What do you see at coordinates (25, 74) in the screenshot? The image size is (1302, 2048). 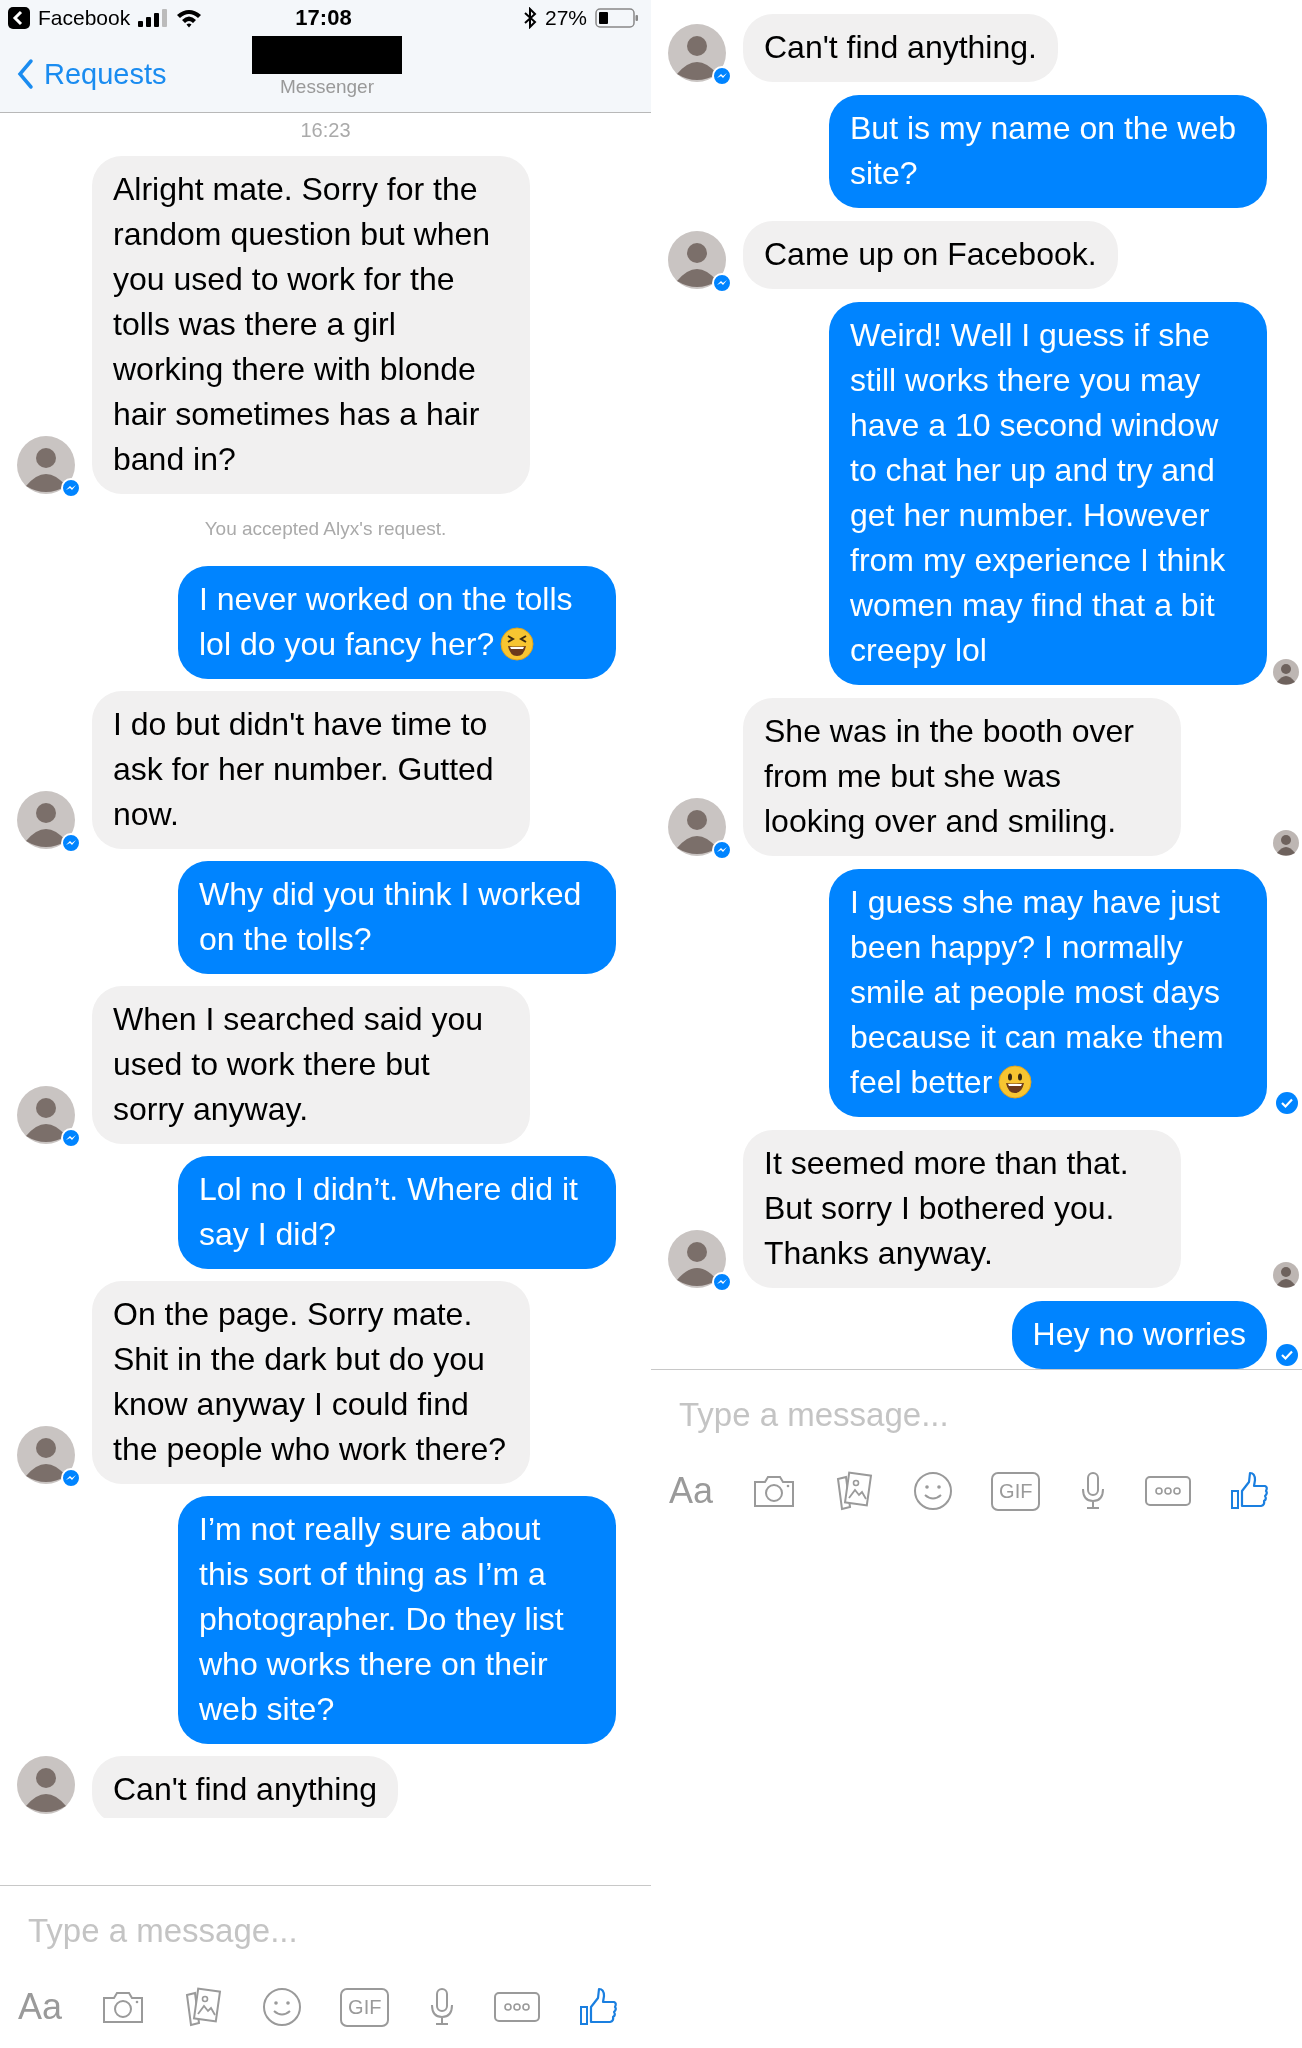 I see `chevron-icon` at bounding box center [25, 74].